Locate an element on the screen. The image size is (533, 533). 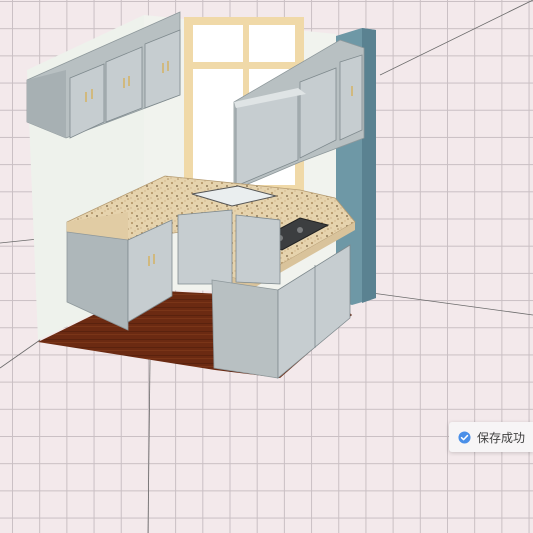
check-circle-icon is located at coordinates (464, 437).